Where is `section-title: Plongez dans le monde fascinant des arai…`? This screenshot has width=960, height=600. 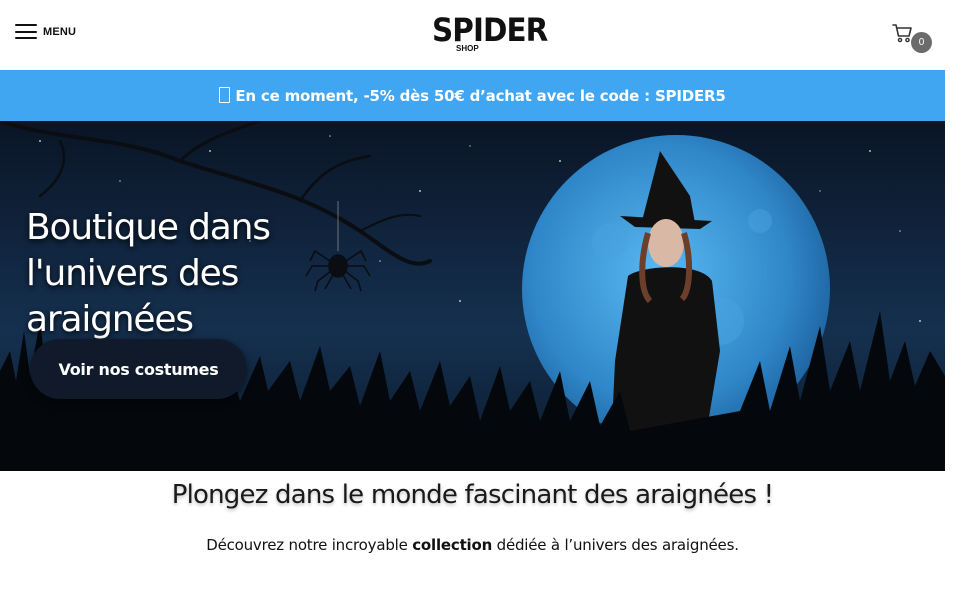
section-title: Plongez dans le monde fascinant des arai… is located at coordinates (472, 495).